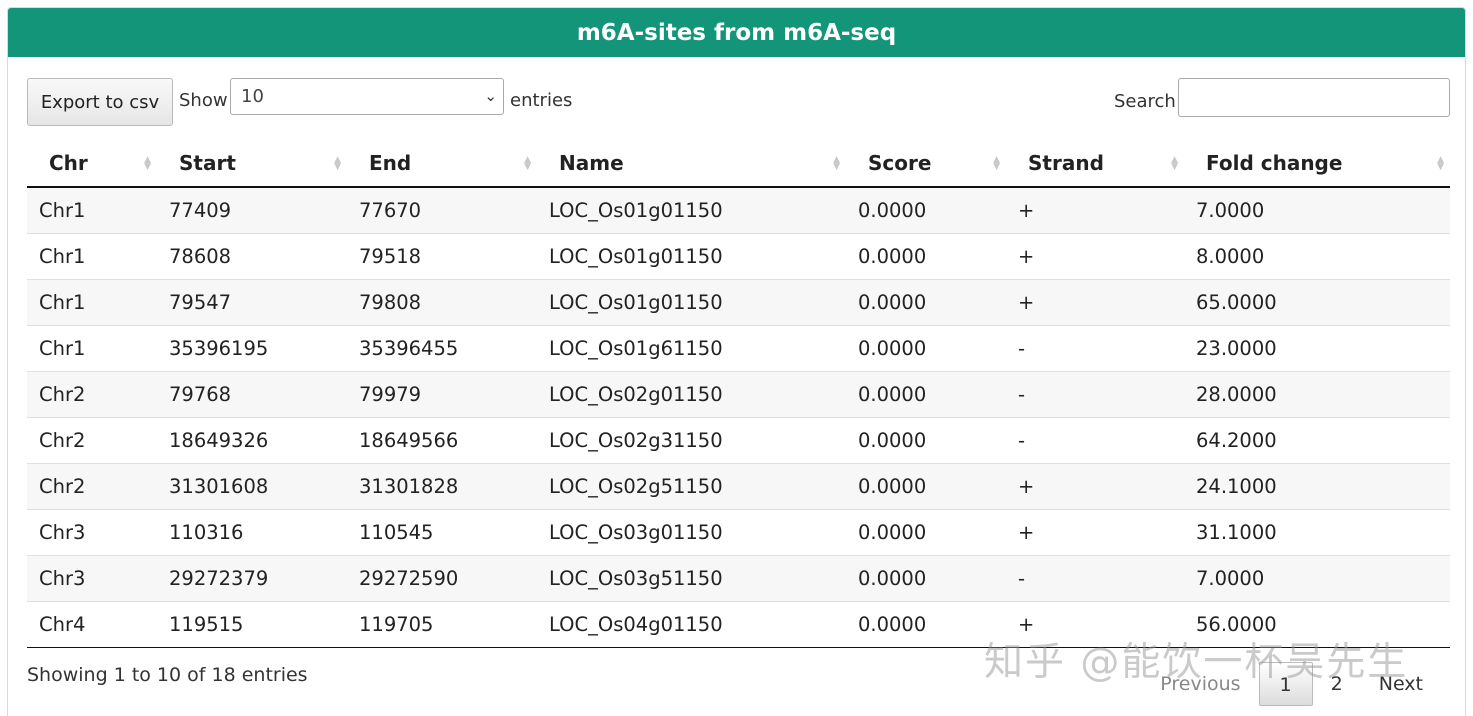 The width and height of the screenshot is (1473, 716). What do you see at coordinates (252, 255) in the screenshot?
I see `cell-start: 78608` at bounding box center [252, 255].